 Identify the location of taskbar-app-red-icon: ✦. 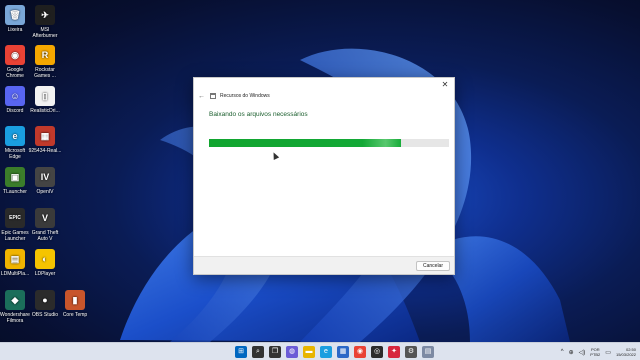
(394, 352).